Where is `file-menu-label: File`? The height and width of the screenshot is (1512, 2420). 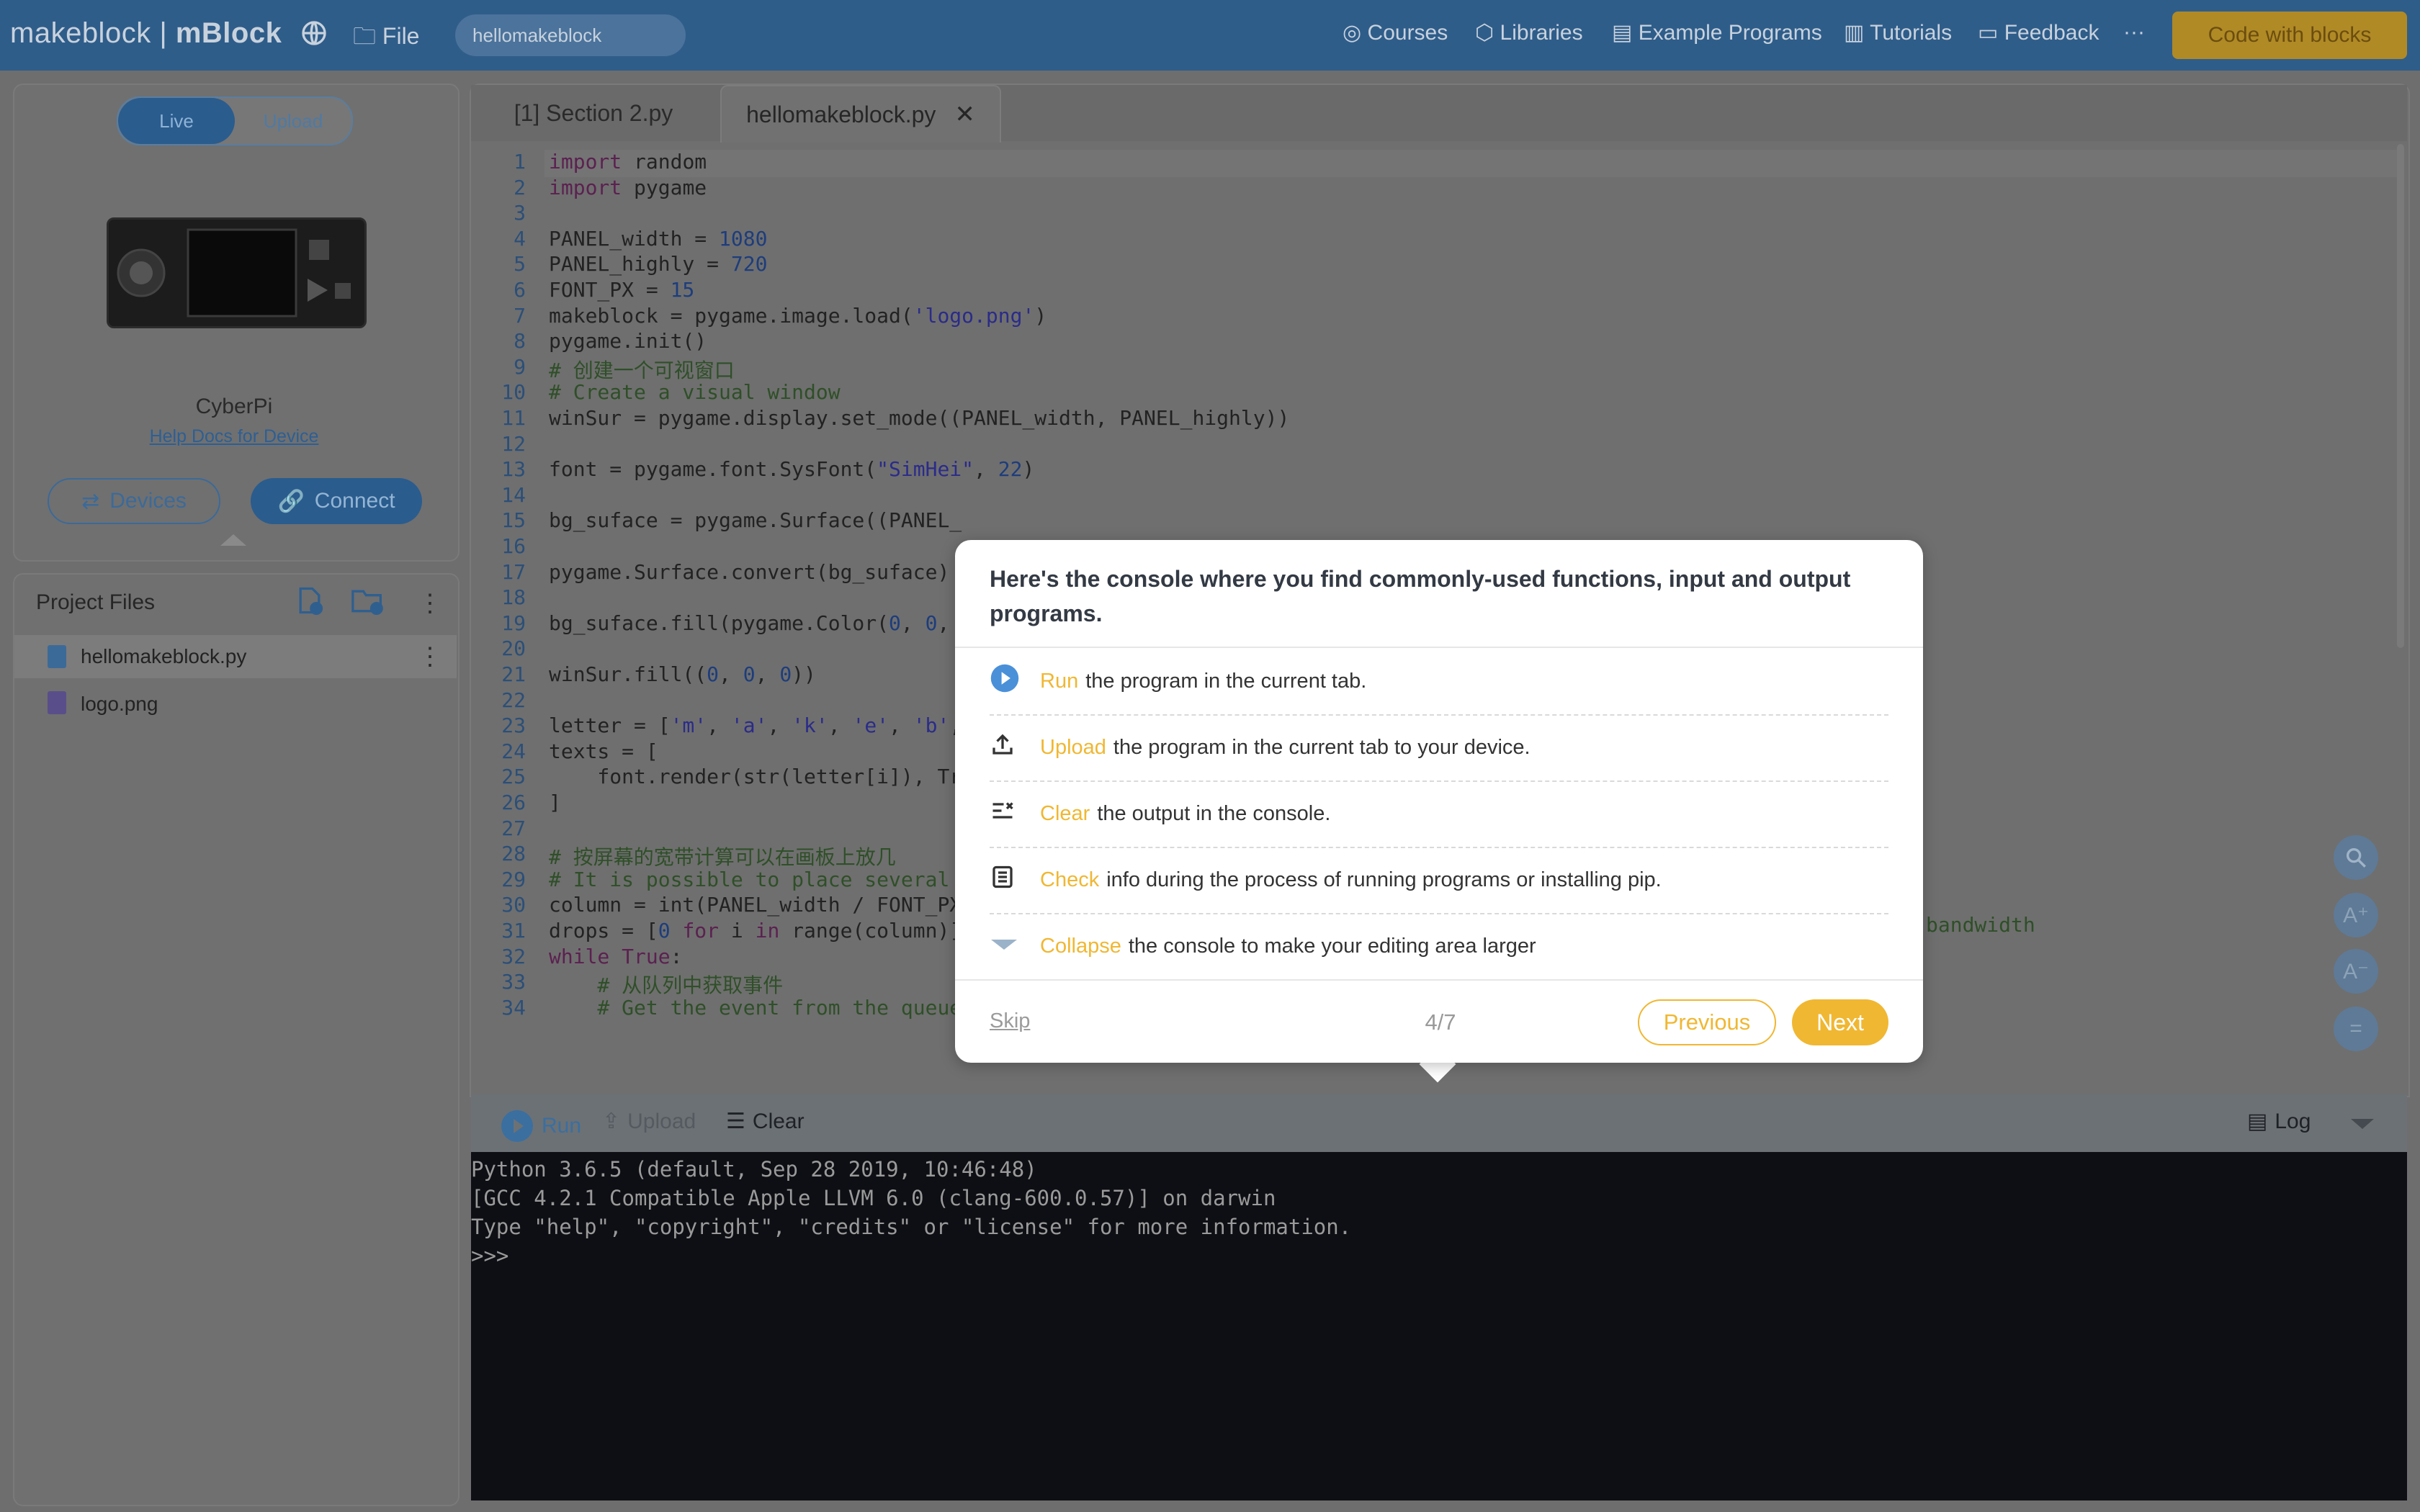 file-menu-label: File is located at coordinates (401, 36).